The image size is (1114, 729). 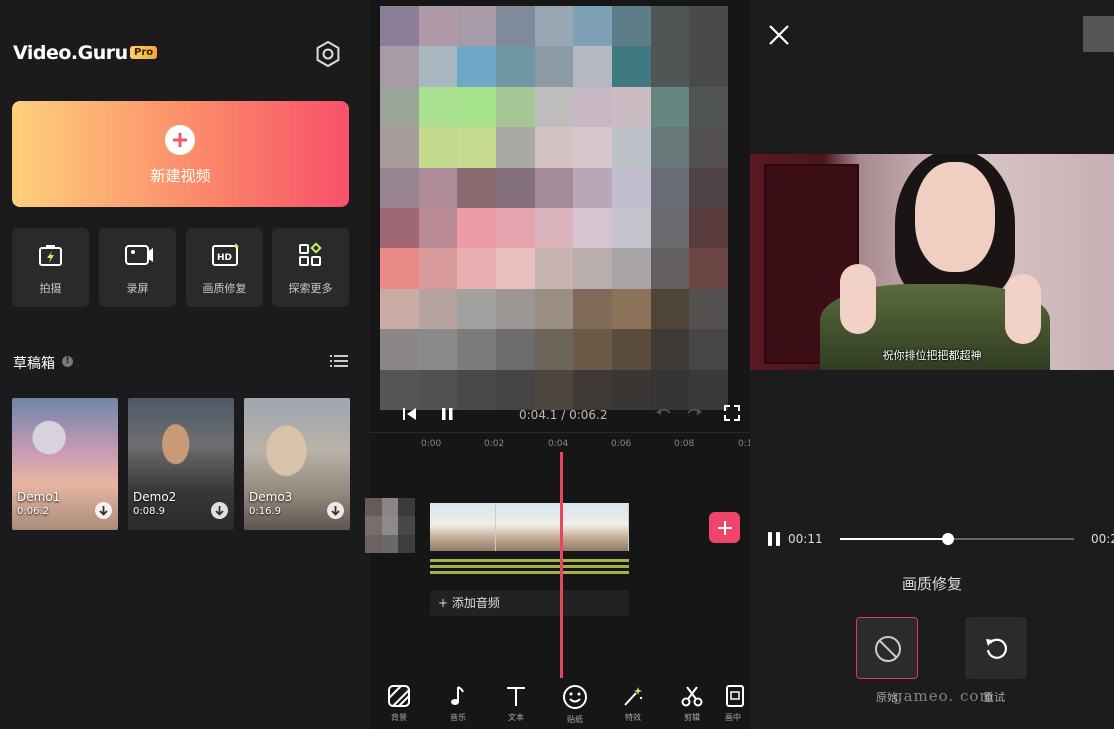 What do you see at coordinates (633, 703) in the screenshot?
I see `toolbar-effects: 特效` at bounding box center [633, 703].